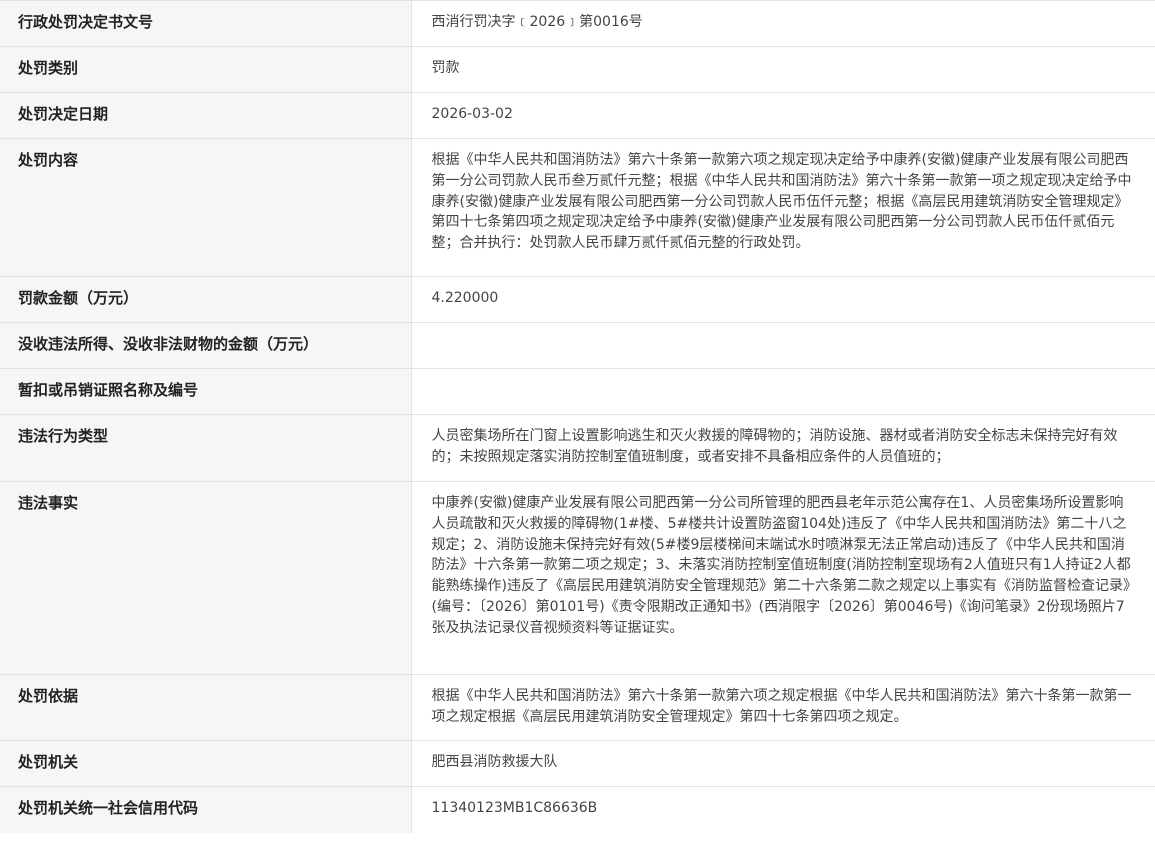 The width and height of the screenshot is (1155, 848). What do you see at coordinates (206, 299) in the screenshot?
I see `field-label-fine-amount: 罚款金额（万元）` at bounding box center [206, 299].